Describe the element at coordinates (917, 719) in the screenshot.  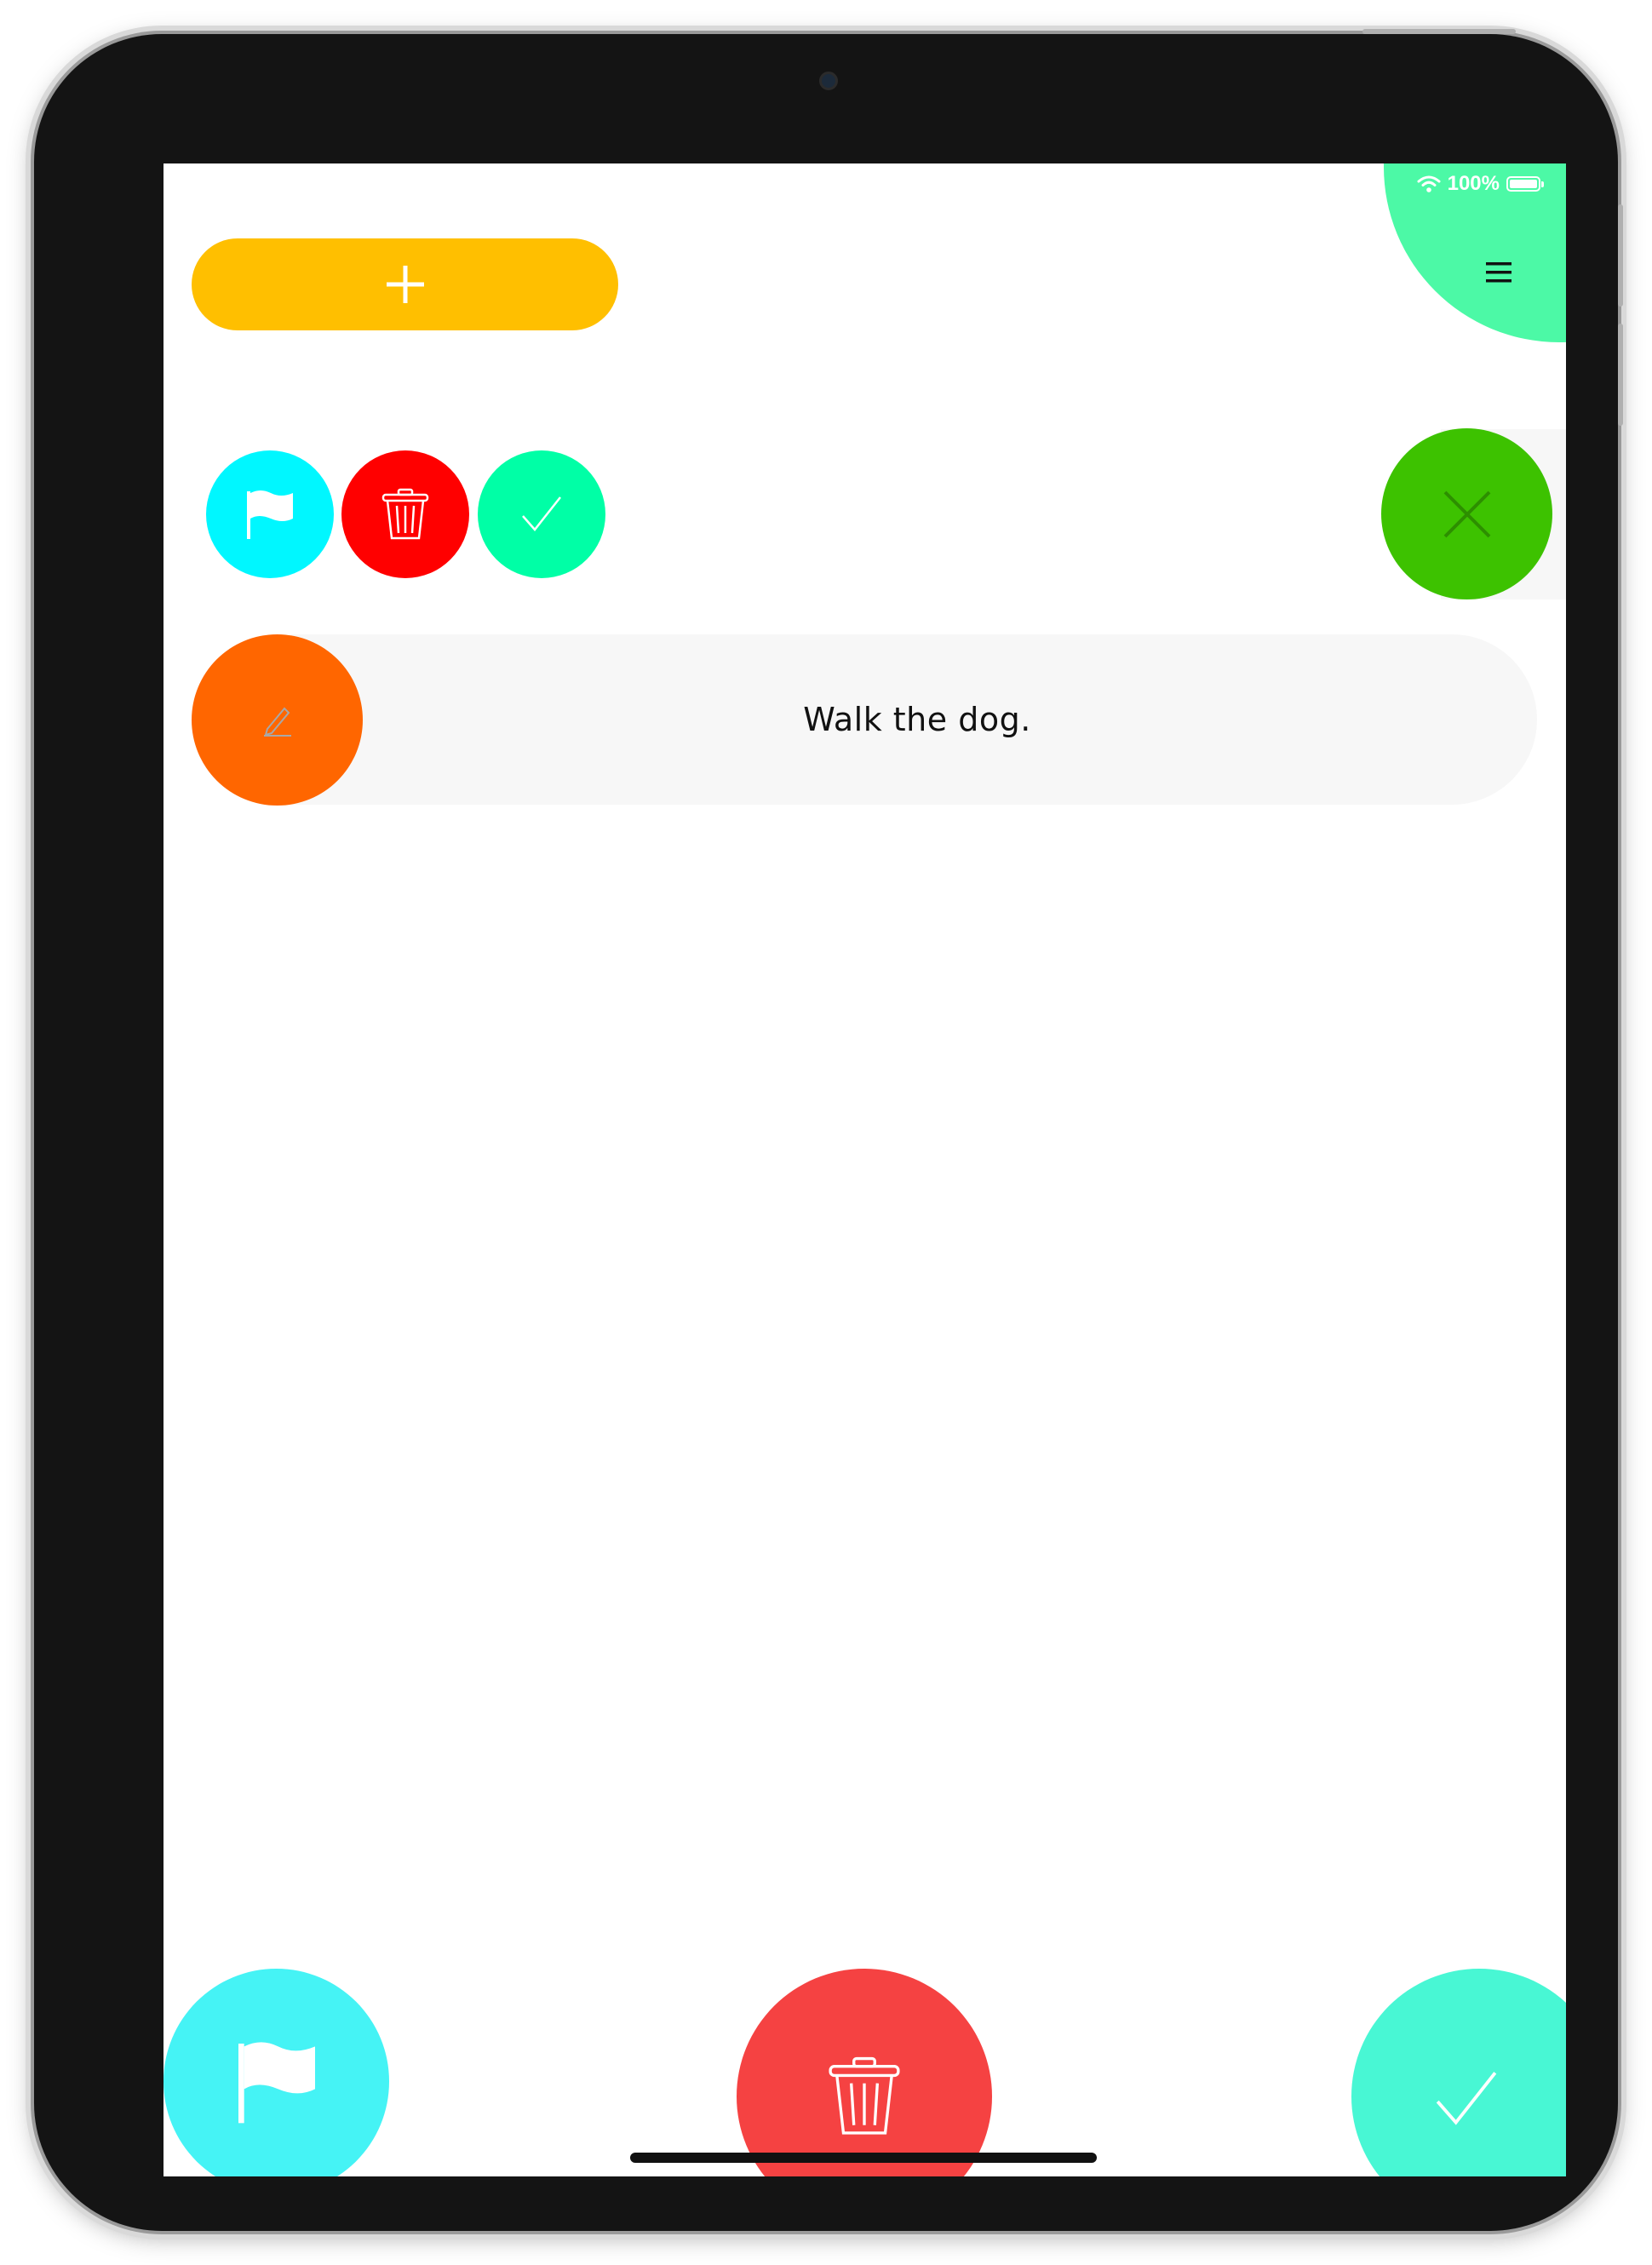
I see `task-text: Walk the dog.` at that location.